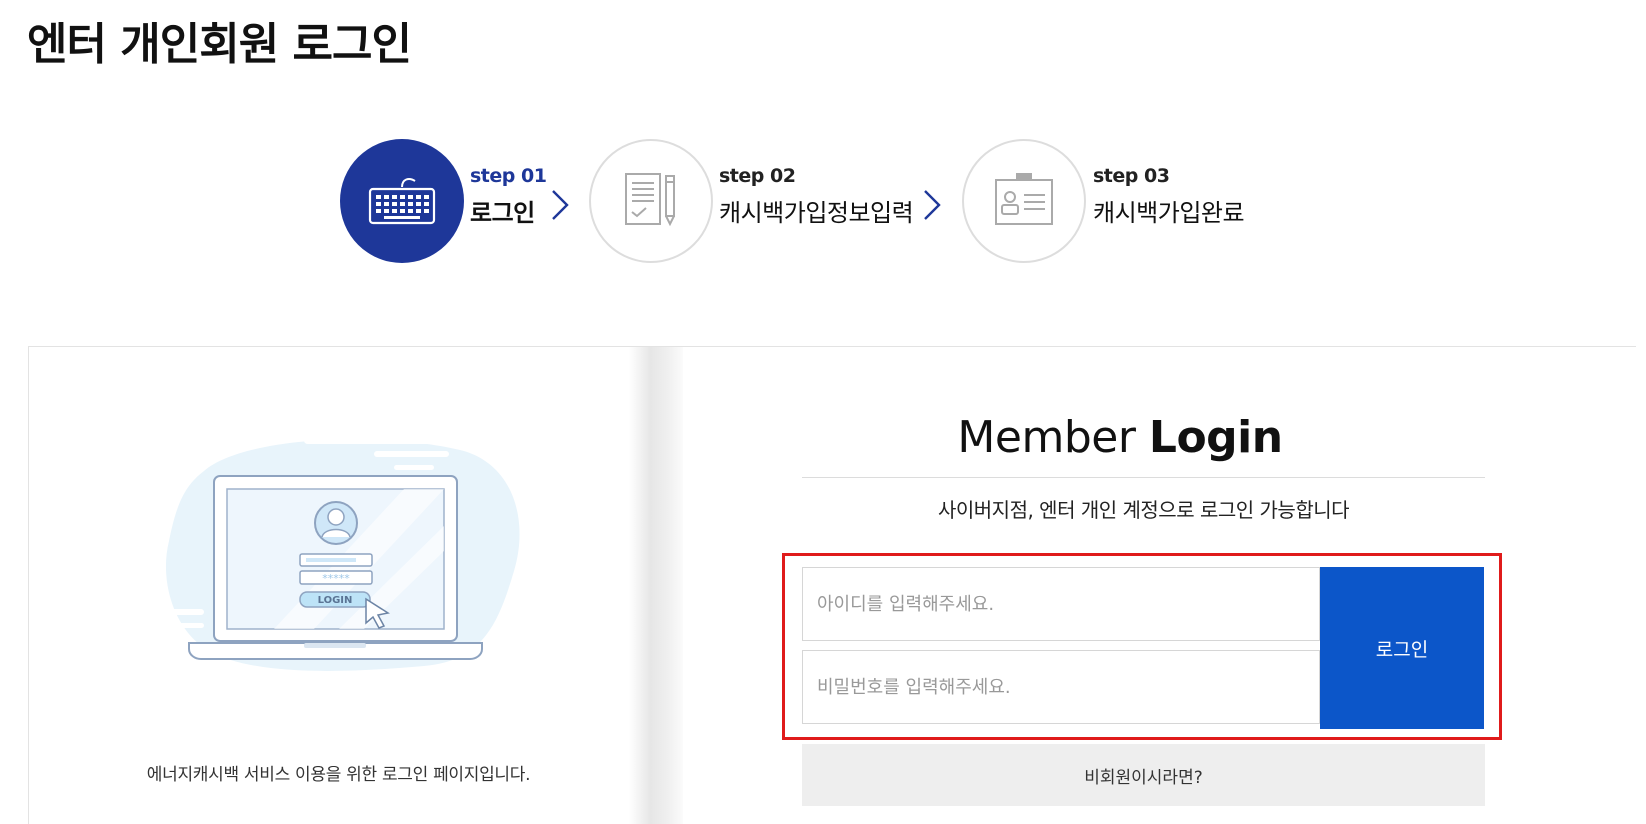  Describe the element at coordinates (757, 176) in the screenshot. I see `step-2-number: step 02` at that location.